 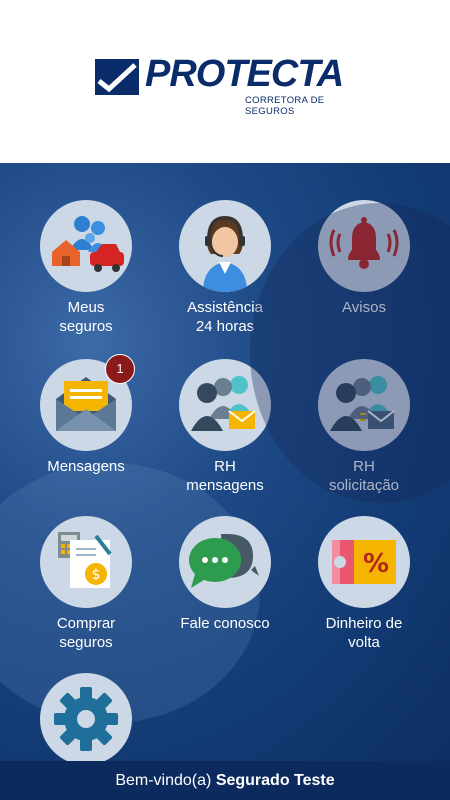 I want to click on brand-tagline: CORRETORA DE SEGUROS, so click(x=285, y=106).